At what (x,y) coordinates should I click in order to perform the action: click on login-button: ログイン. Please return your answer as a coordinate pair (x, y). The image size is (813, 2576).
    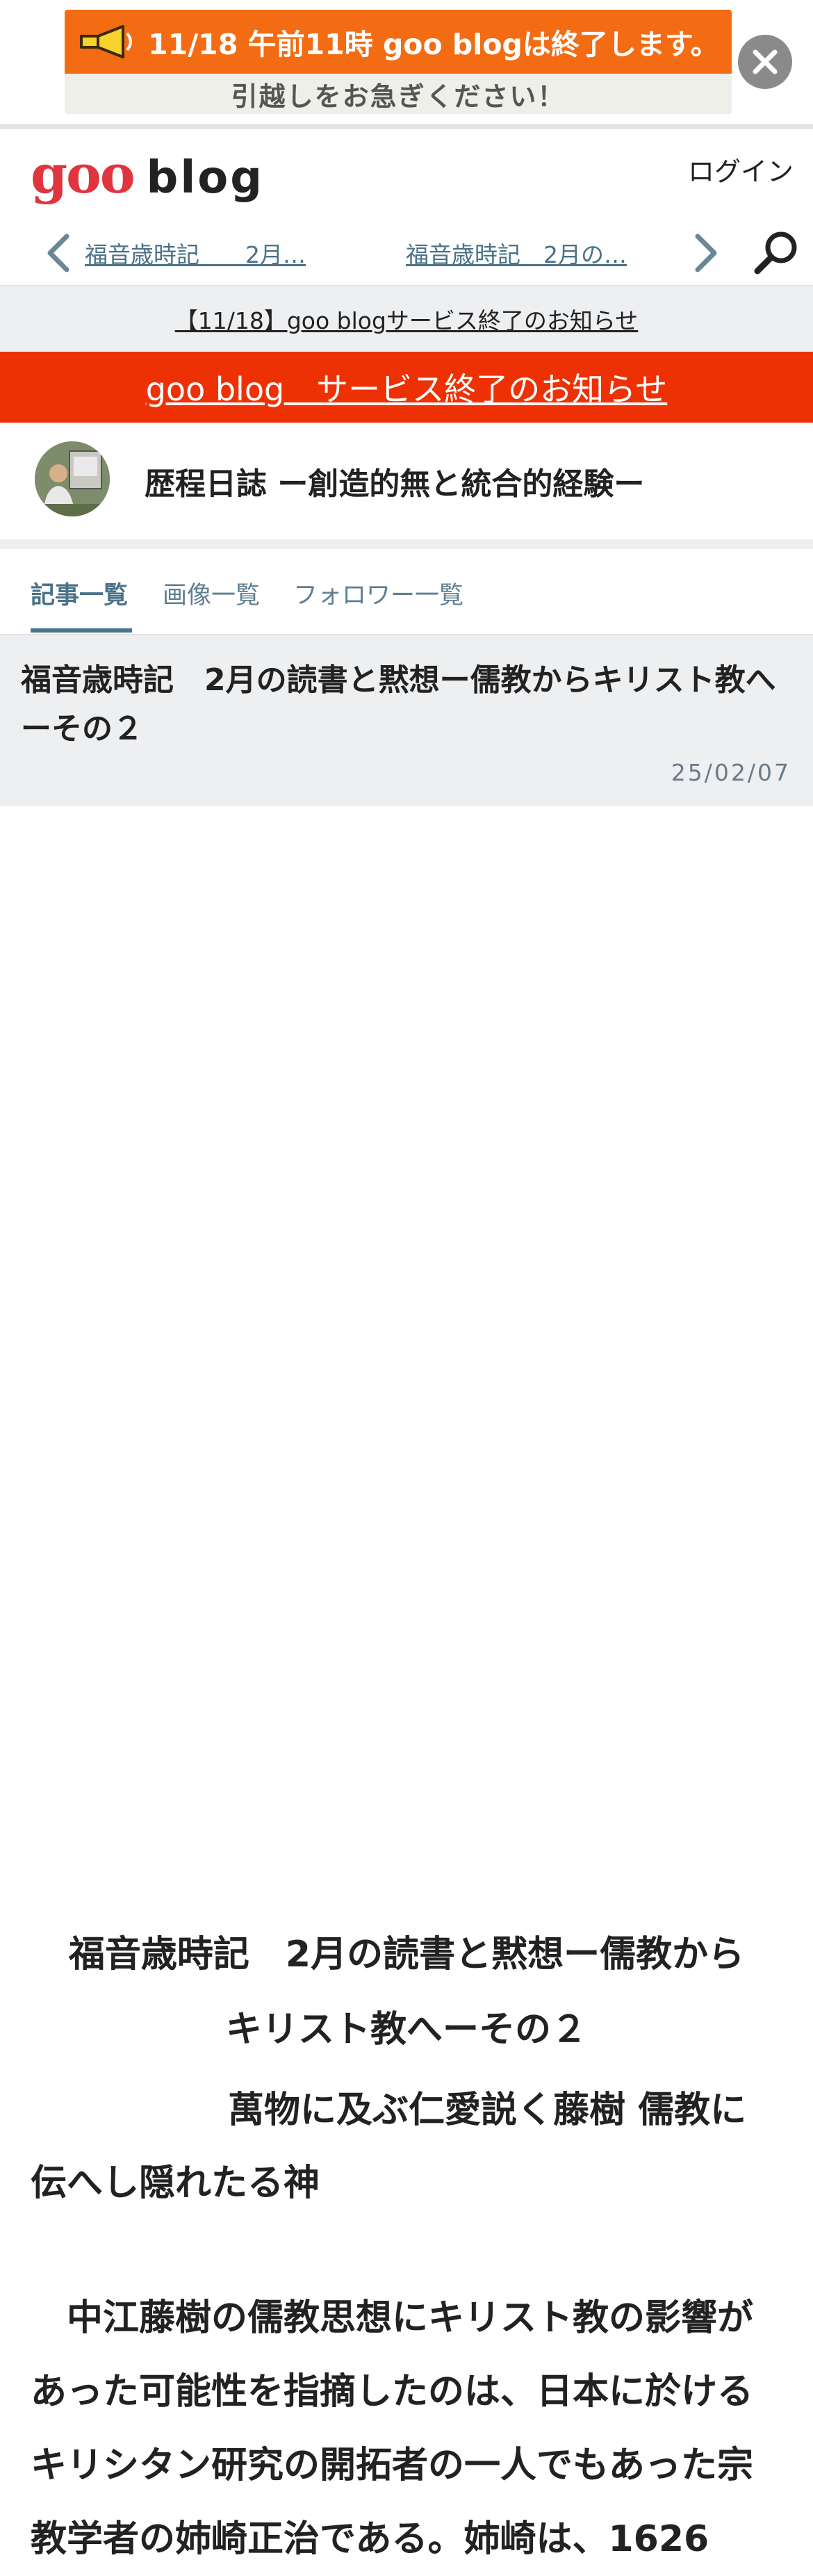
    Looking at the image, I should click on (741, 169).